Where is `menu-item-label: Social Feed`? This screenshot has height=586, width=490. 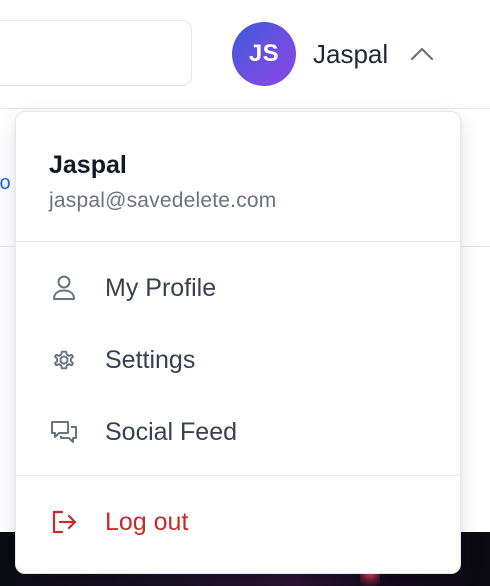 menu-item-label: Social Feed is located at coordinates (171, 431).